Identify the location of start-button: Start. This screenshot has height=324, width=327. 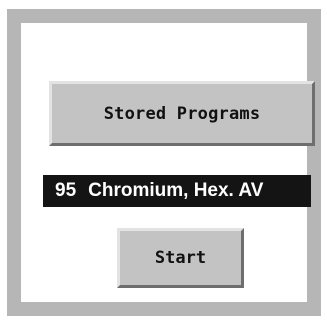
(180, 258).